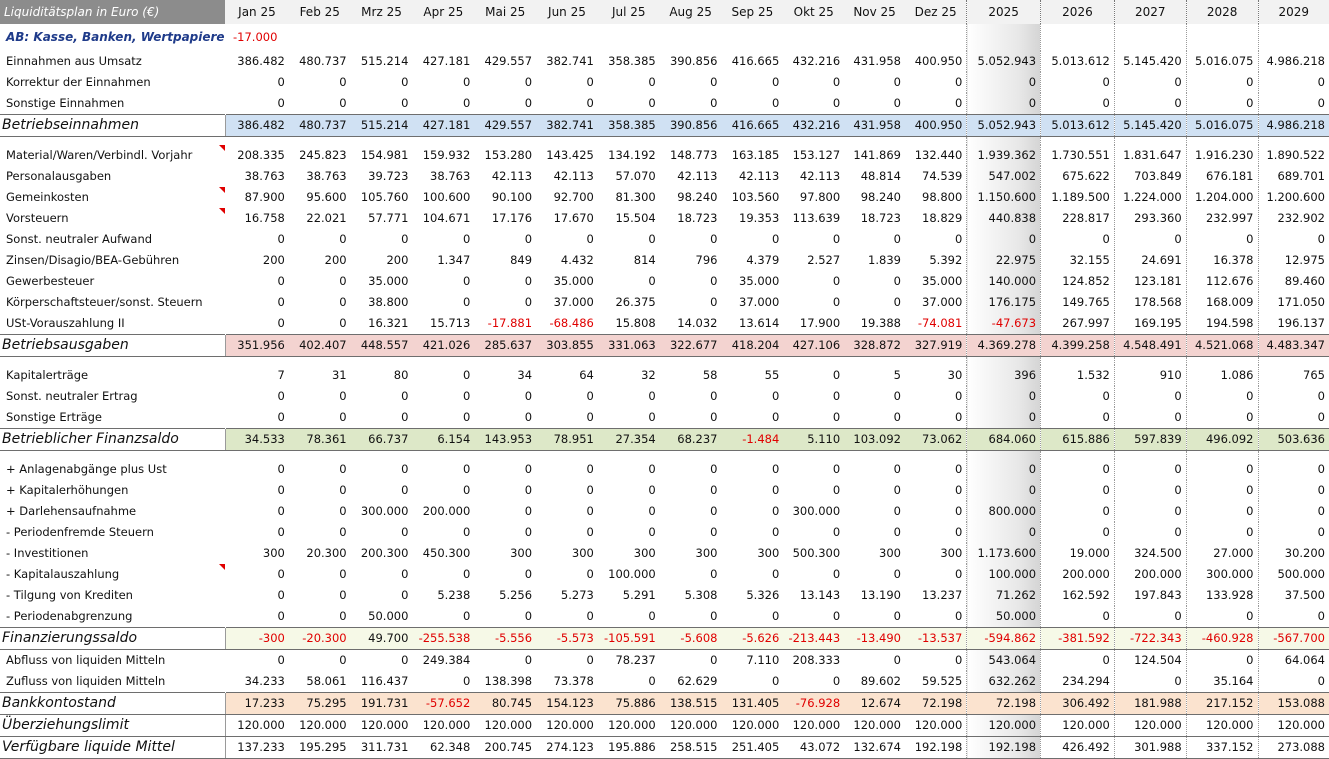 This screenshot has height=759, width=1329. I want to click on value-cell: 66.737, so click(381, 439).